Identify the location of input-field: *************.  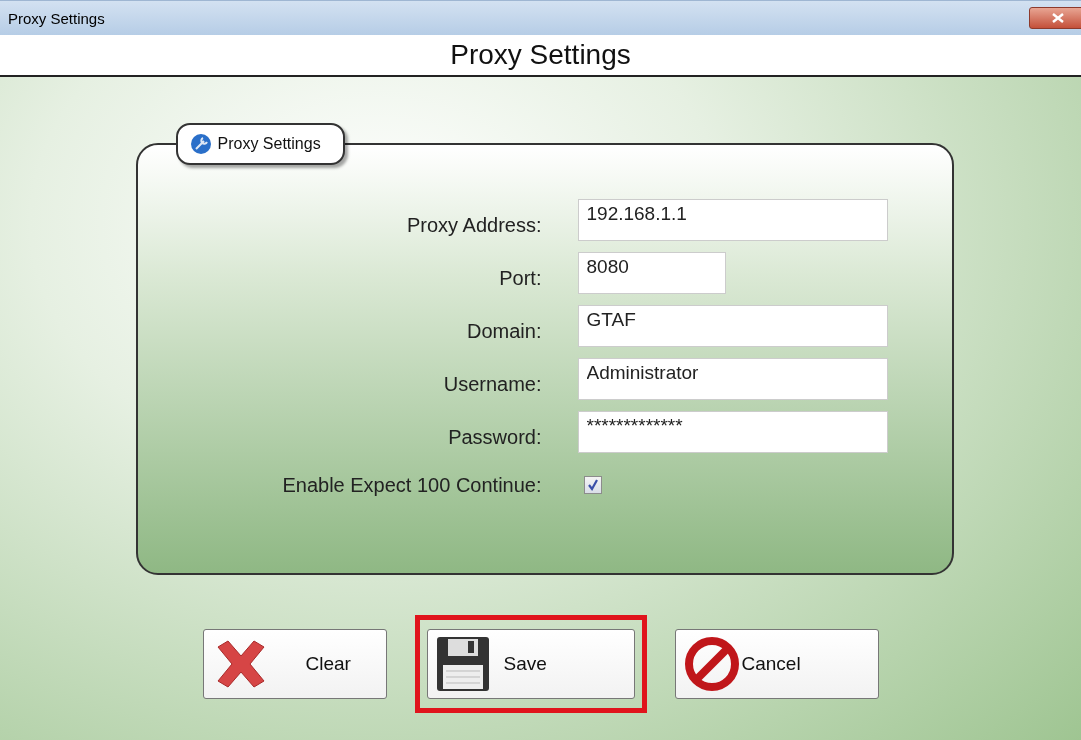
(732, 432).